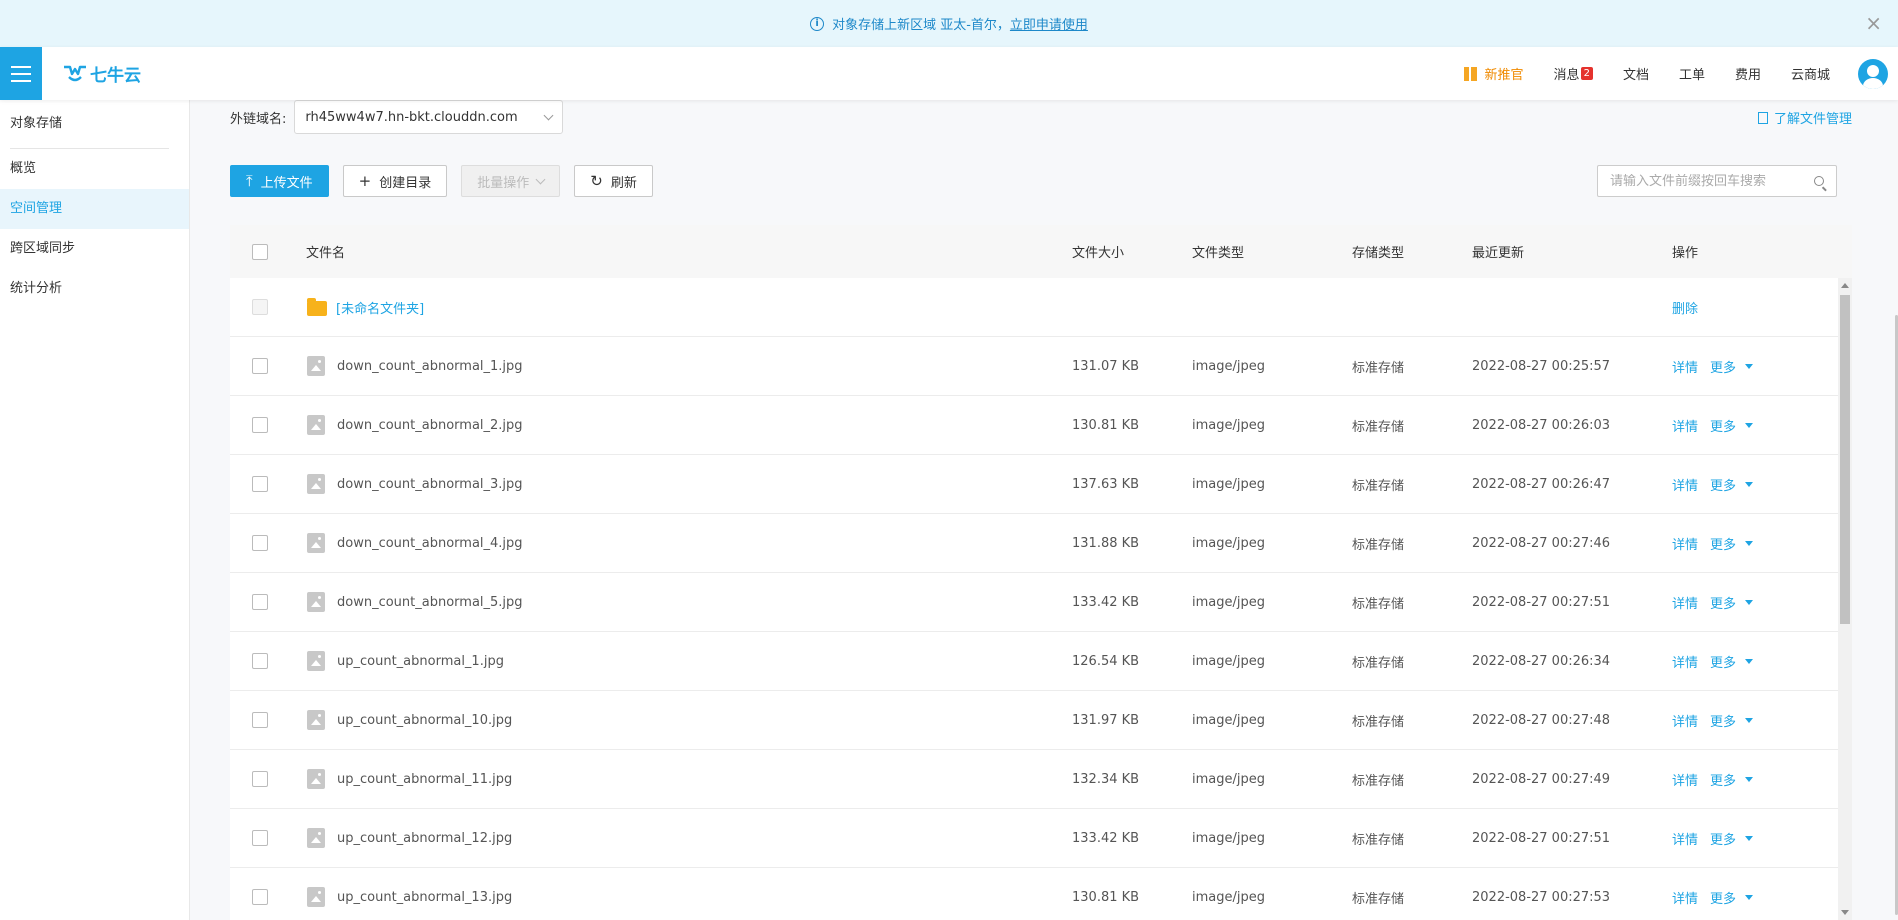 The image size is (1898, 920). I want to click on nav-docs: 文档, so click(1636, 73).